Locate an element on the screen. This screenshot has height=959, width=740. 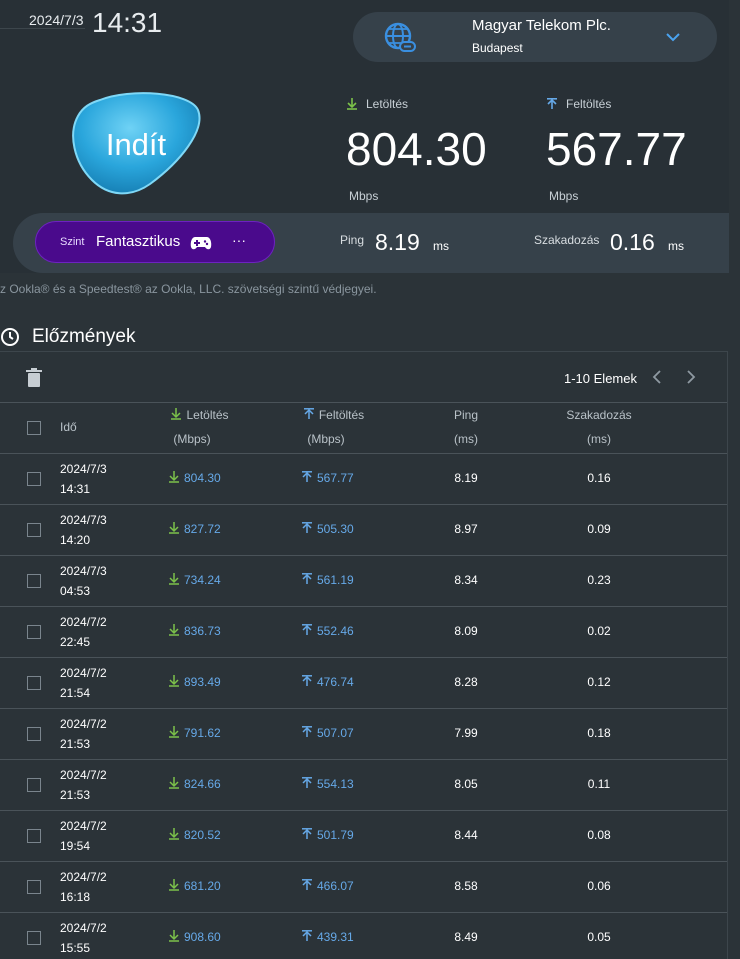
start-button: Indít is located at coordinates (136, 144).